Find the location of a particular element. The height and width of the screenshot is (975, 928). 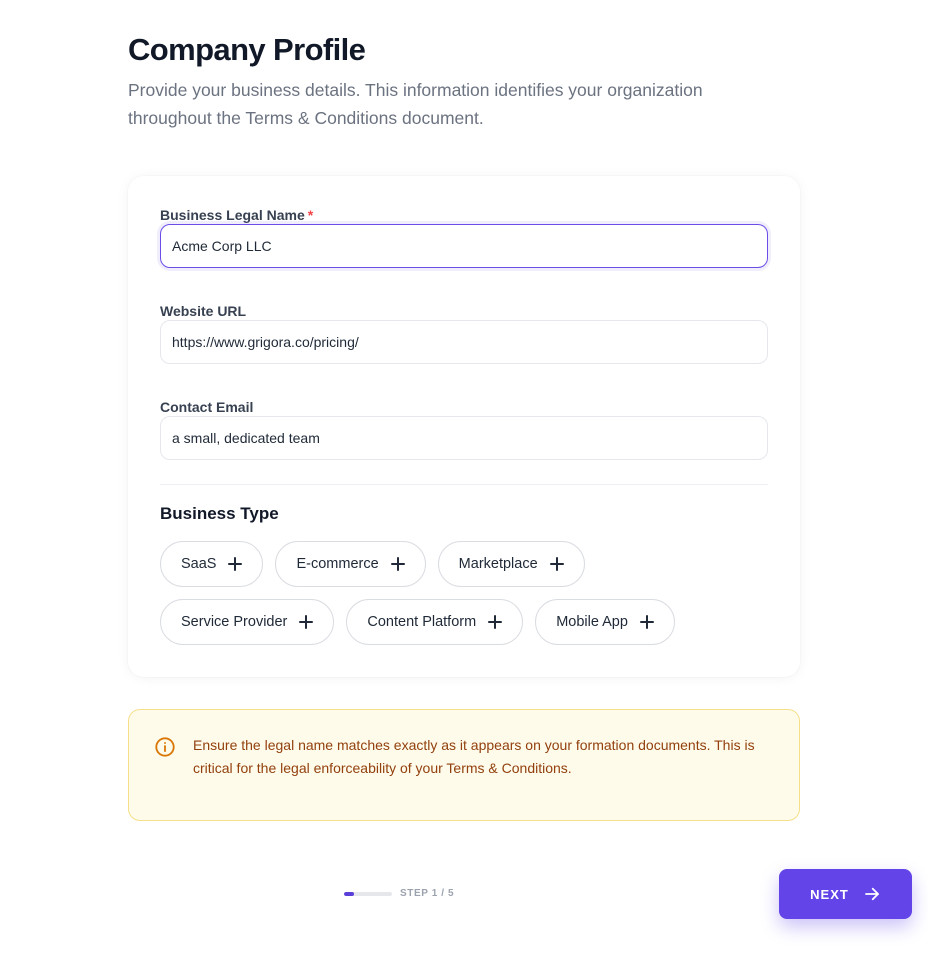

business-type-row-1: SaaS E-commerce Marketplace is located at coordinates (372, 564).